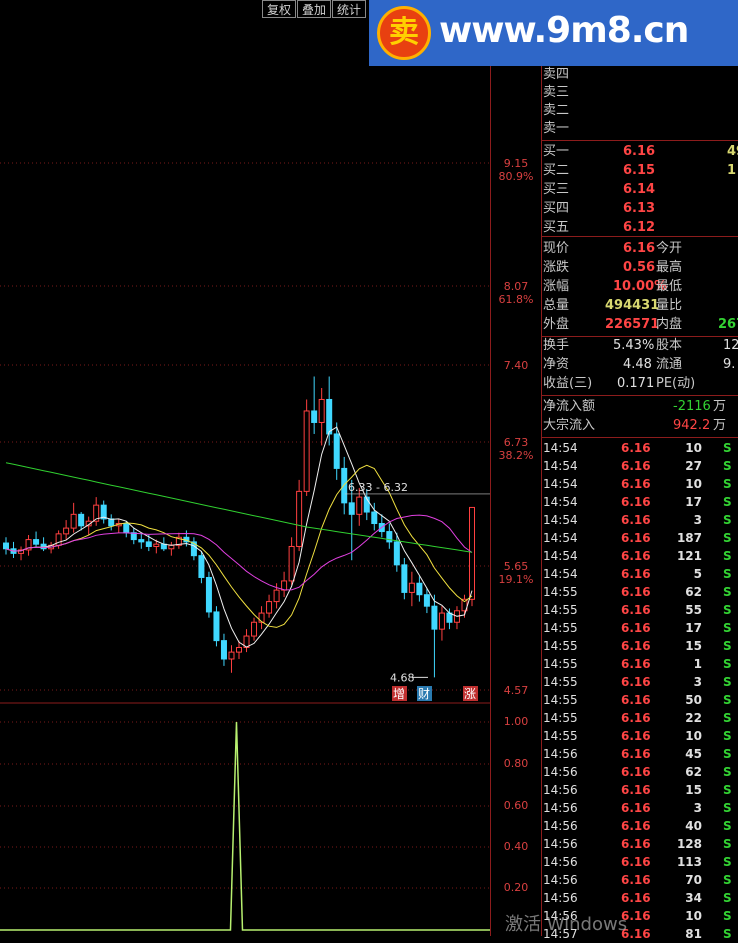  What do you see at coordinates (689, 844) in the screenshot?
I see `tick-volume: 128` at bounding box center [689, 844].